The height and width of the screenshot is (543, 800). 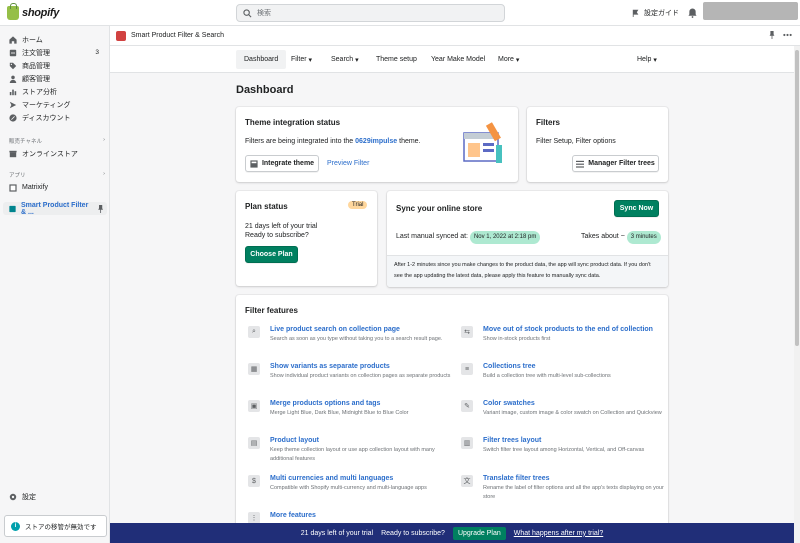 I want to click on sidebar-item-discounts: ディスカウント, so click(x=55, y=117).